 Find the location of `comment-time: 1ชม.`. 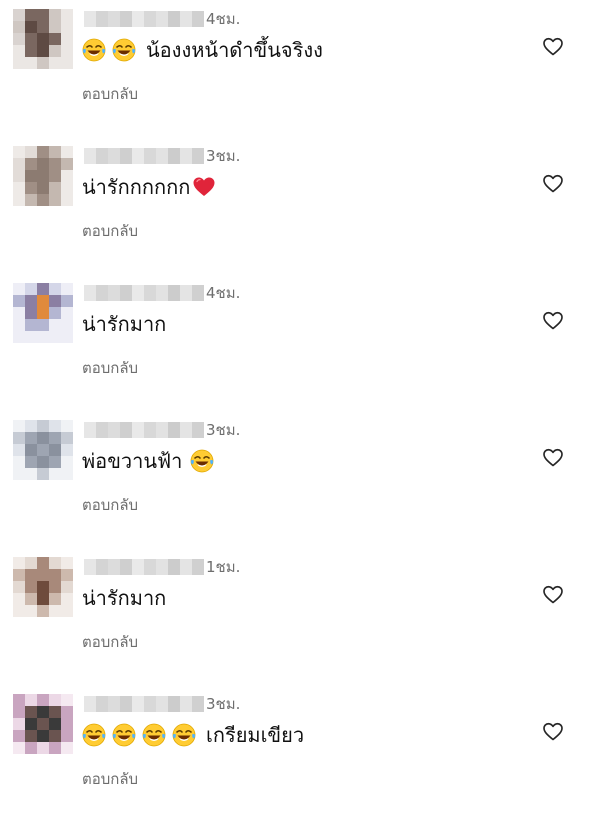

comment-time: 1ชม. is located at coordinates (223, 567).